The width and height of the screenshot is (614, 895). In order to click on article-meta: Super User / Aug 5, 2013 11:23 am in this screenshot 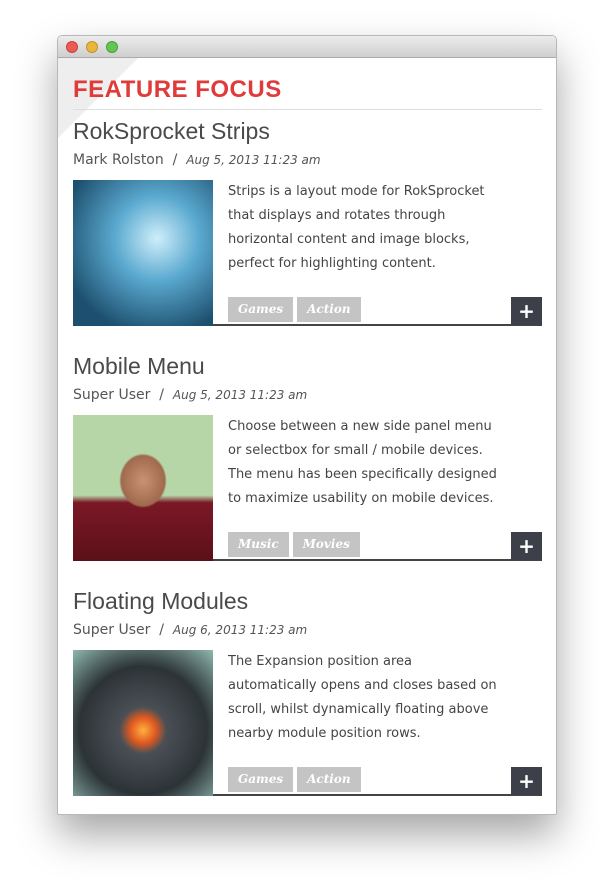, I will do `click(190, 395)`.